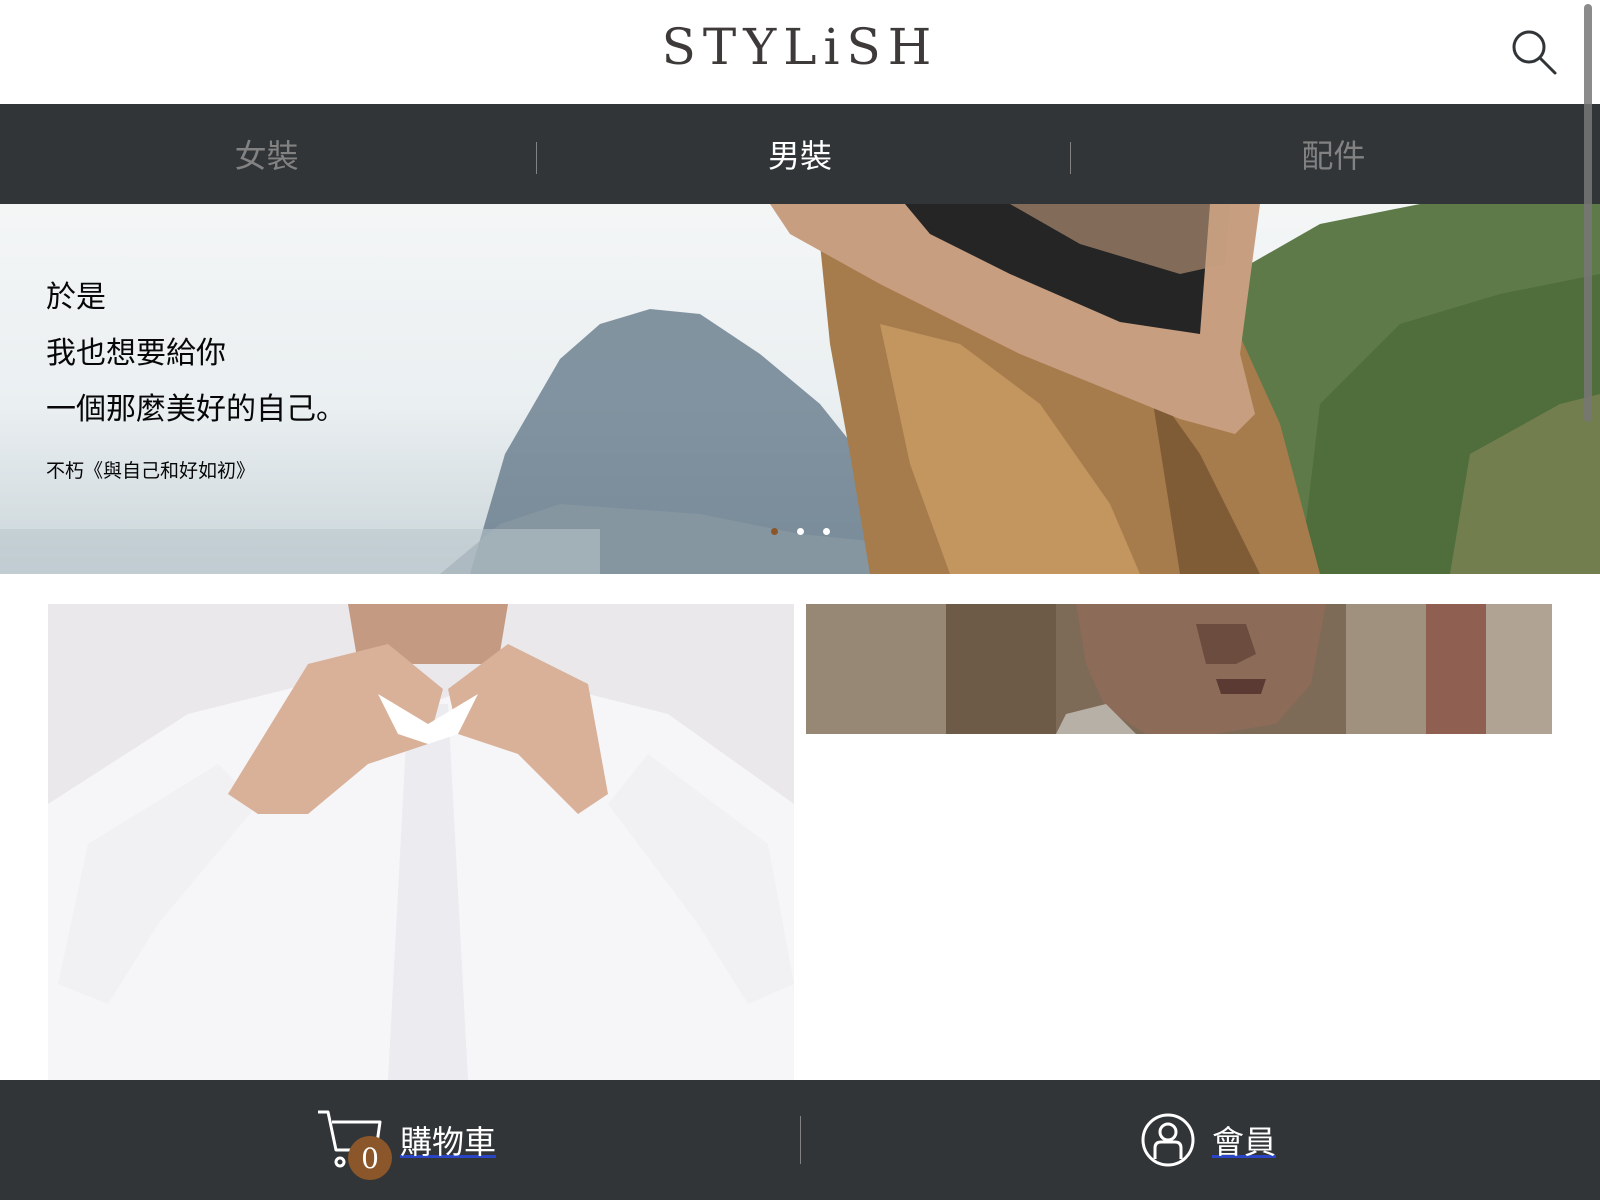 The height and width of the screenshot is (1200, 1600). What do you see at coordinates (1333, 154) in the screenshot?
I see `category-accessories: 配件` at bounding box center [1333, 154].